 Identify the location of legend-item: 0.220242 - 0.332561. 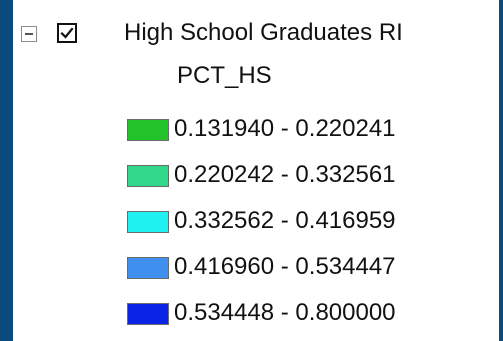
(307, 179).